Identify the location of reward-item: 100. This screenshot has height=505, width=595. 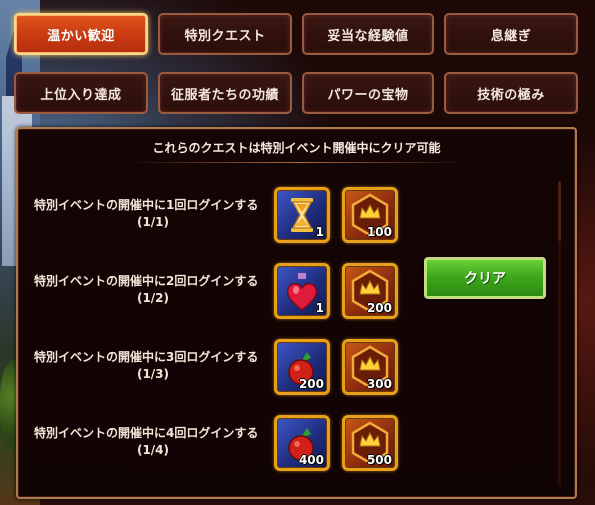
(370, 215).